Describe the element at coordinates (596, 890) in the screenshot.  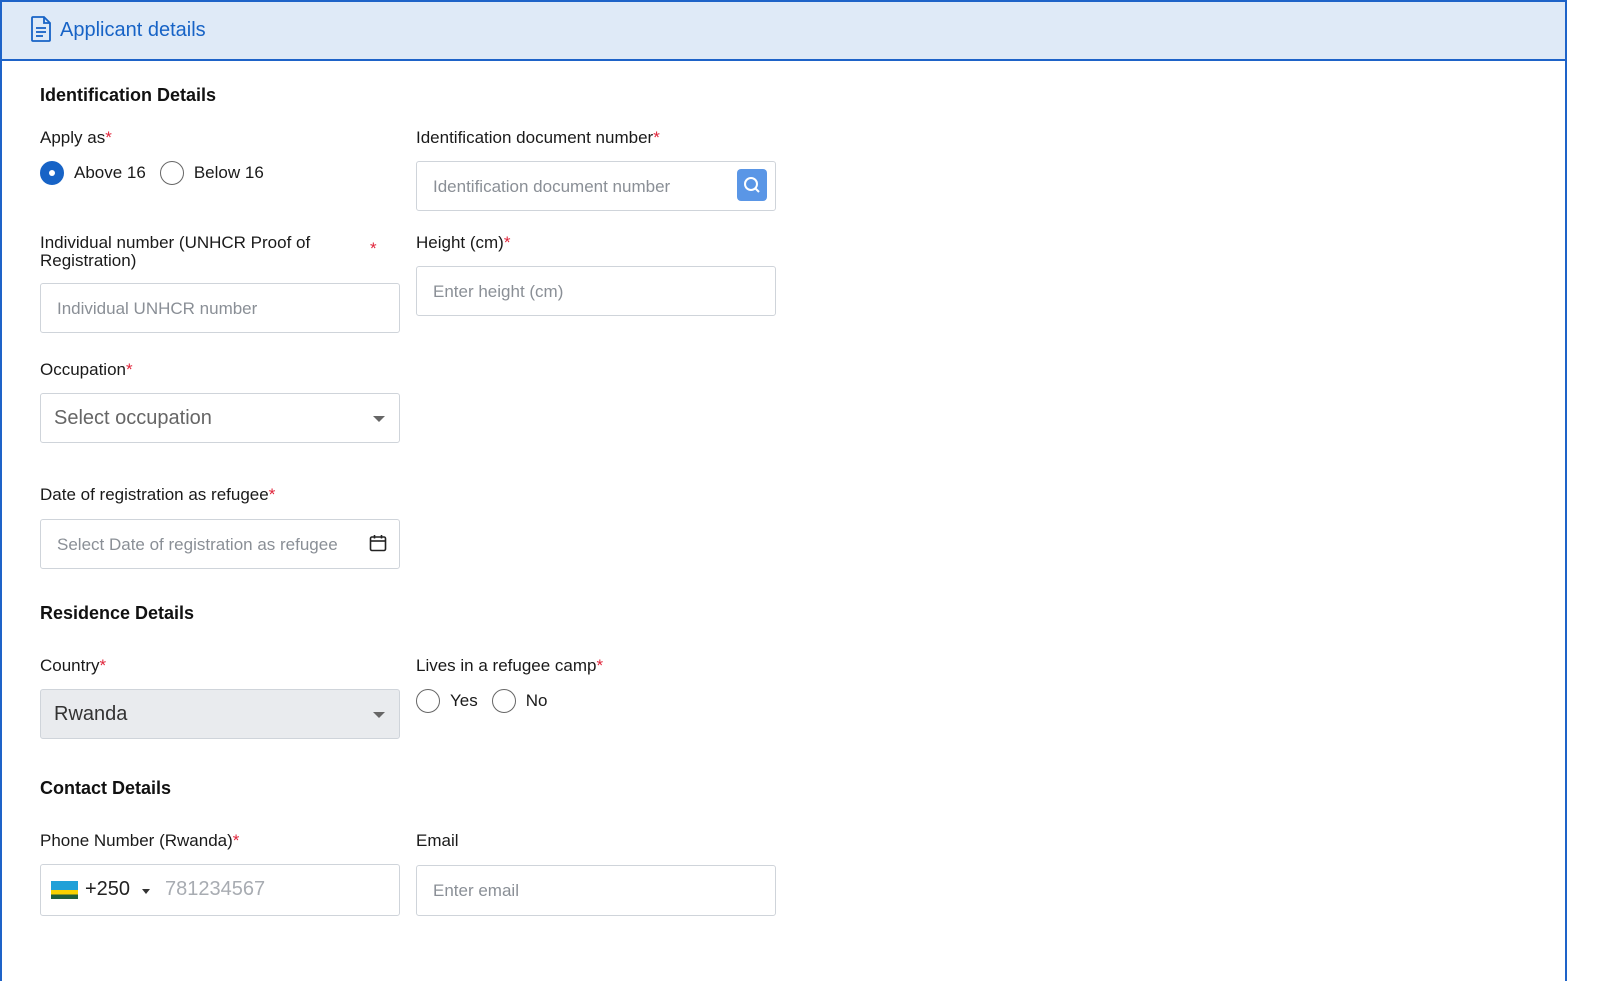
I see `email-input: Enter email` at that location.